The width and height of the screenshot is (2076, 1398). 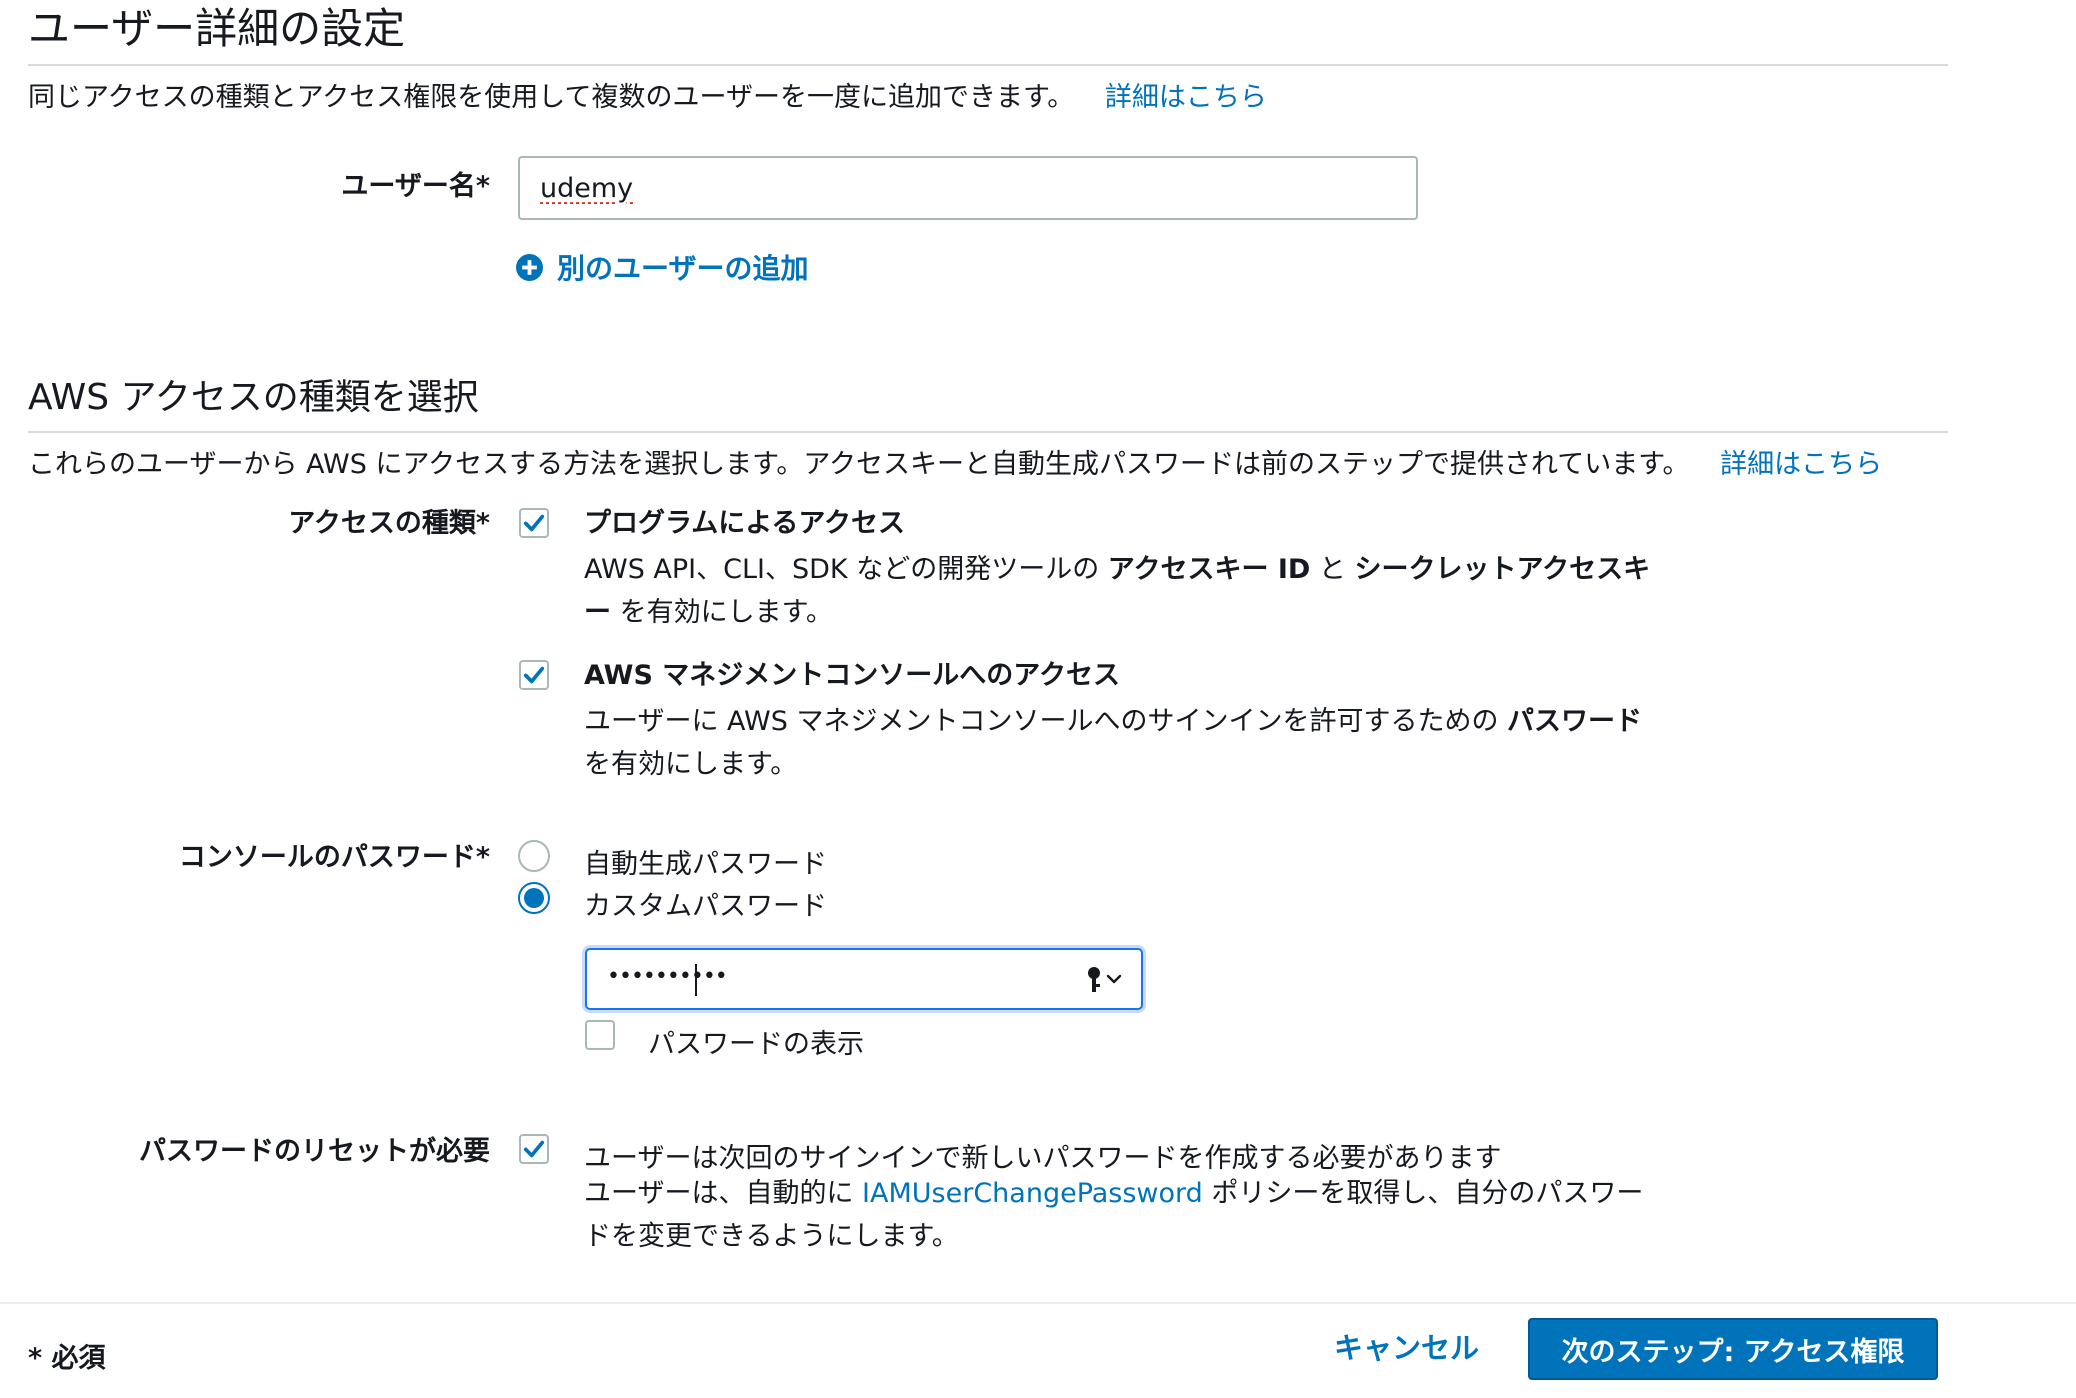 I want to click on custom-password-label: カスタムパスワード, so click(x=705, y=906).